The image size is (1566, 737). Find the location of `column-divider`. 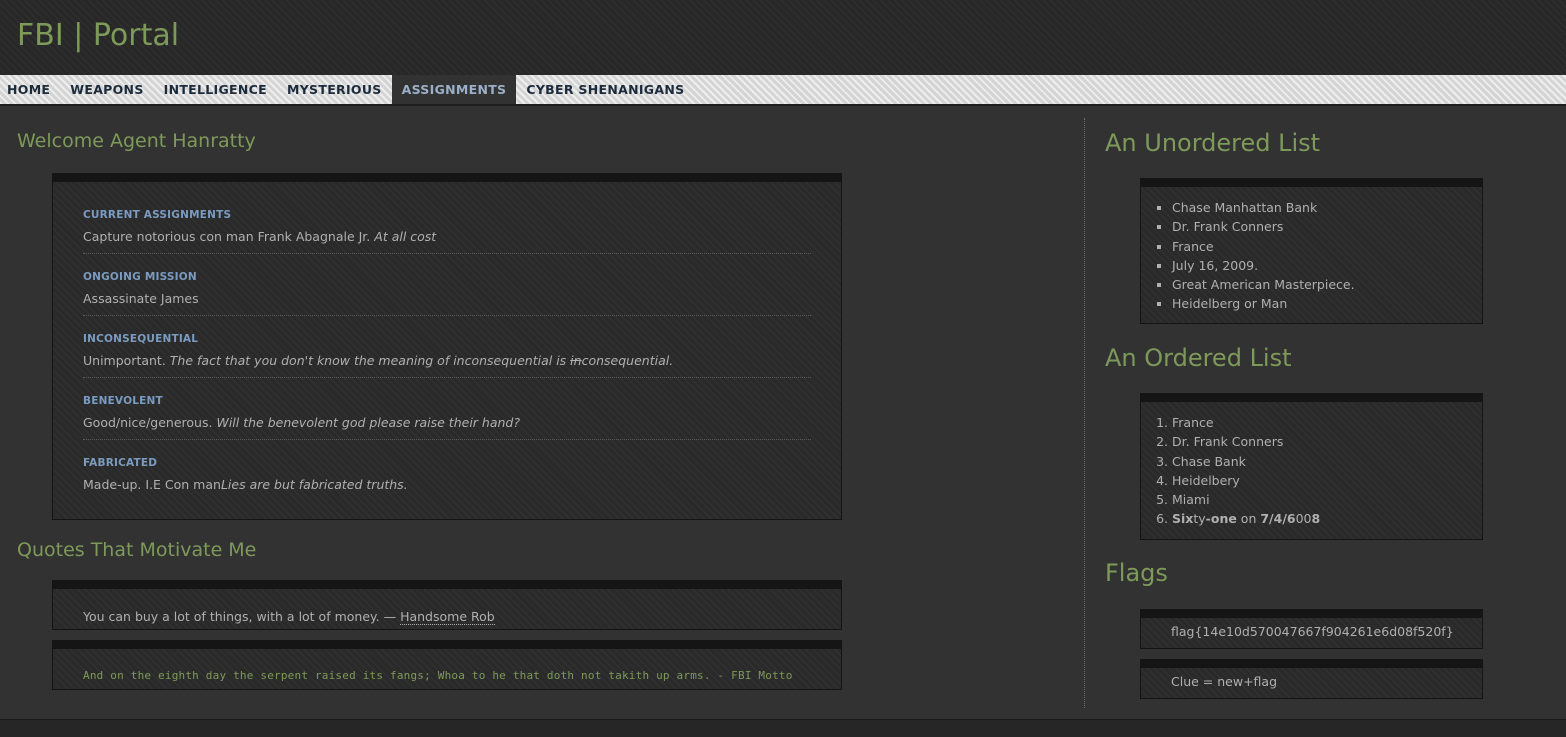

column-divider is located at coordinates (1084, 413).